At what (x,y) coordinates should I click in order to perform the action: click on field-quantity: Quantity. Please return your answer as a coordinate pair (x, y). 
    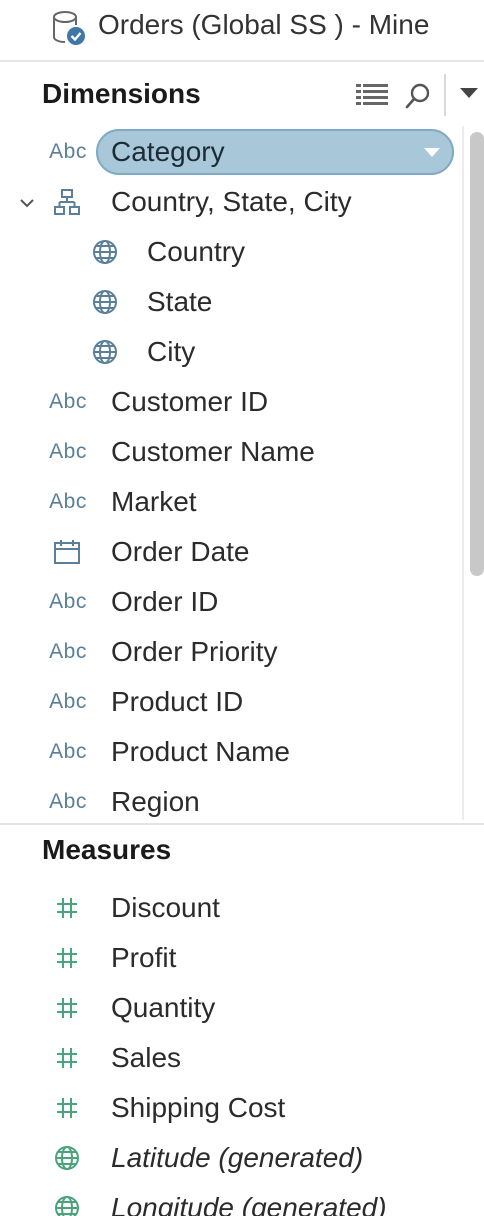
    Looking at the image, I should click on (230, 1008).